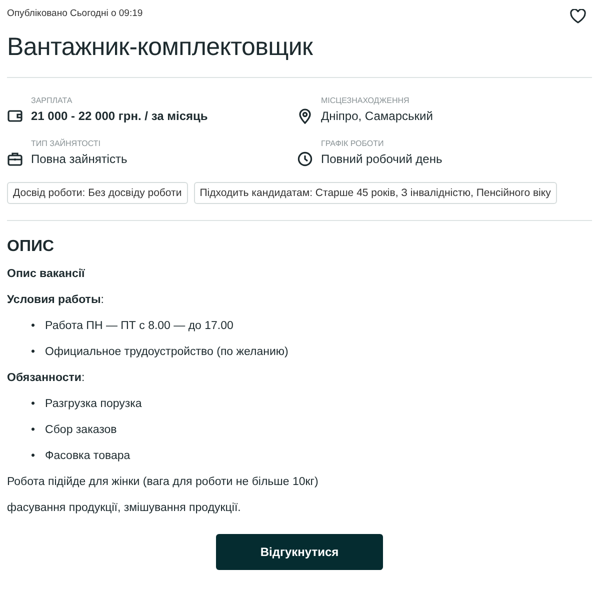 This screenshot has height=599, width=600. Describe the element at coordinates (79, 159) in the screenshot. I see `fact-value: Повна зайнятість` at that location.